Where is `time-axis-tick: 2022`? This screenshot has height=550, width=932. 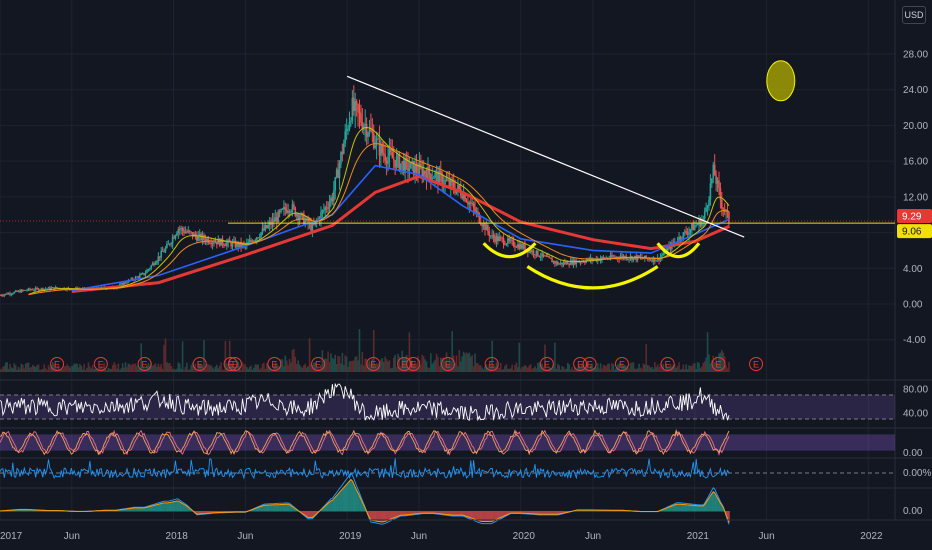
time-axis-tick: 2022 is located at coordinates (871, 536).